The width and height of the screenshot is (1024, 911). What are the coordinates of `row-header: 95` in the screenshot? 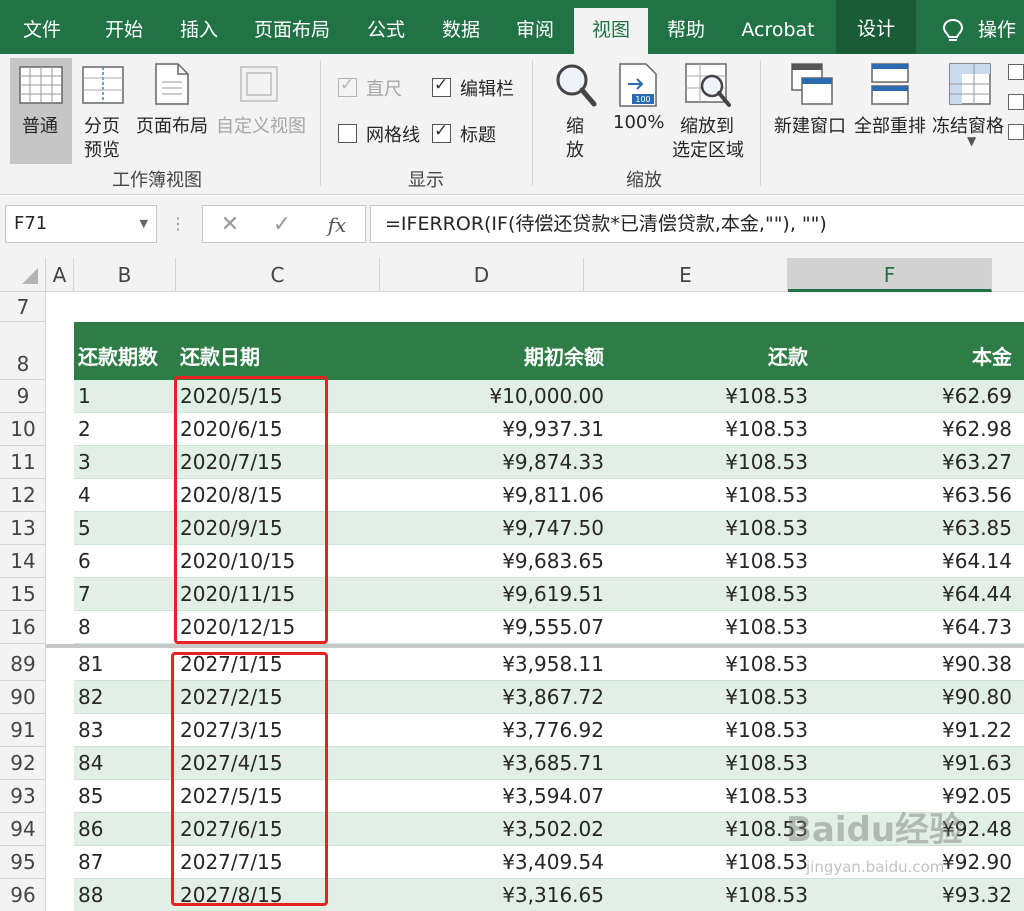 It's located at (23, 862).